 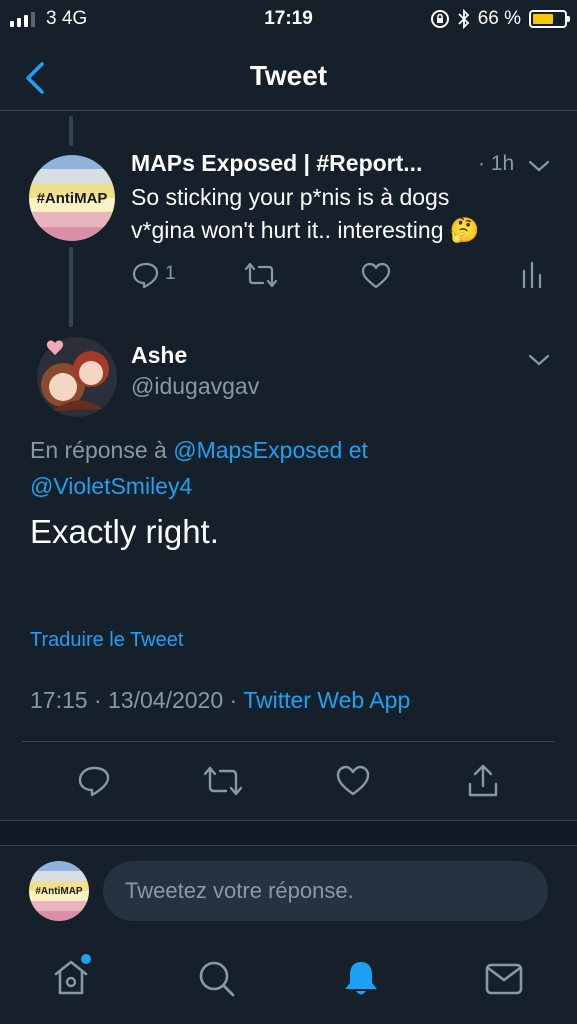 I want to click on reply-count: 1, so click(x=170, y=273).